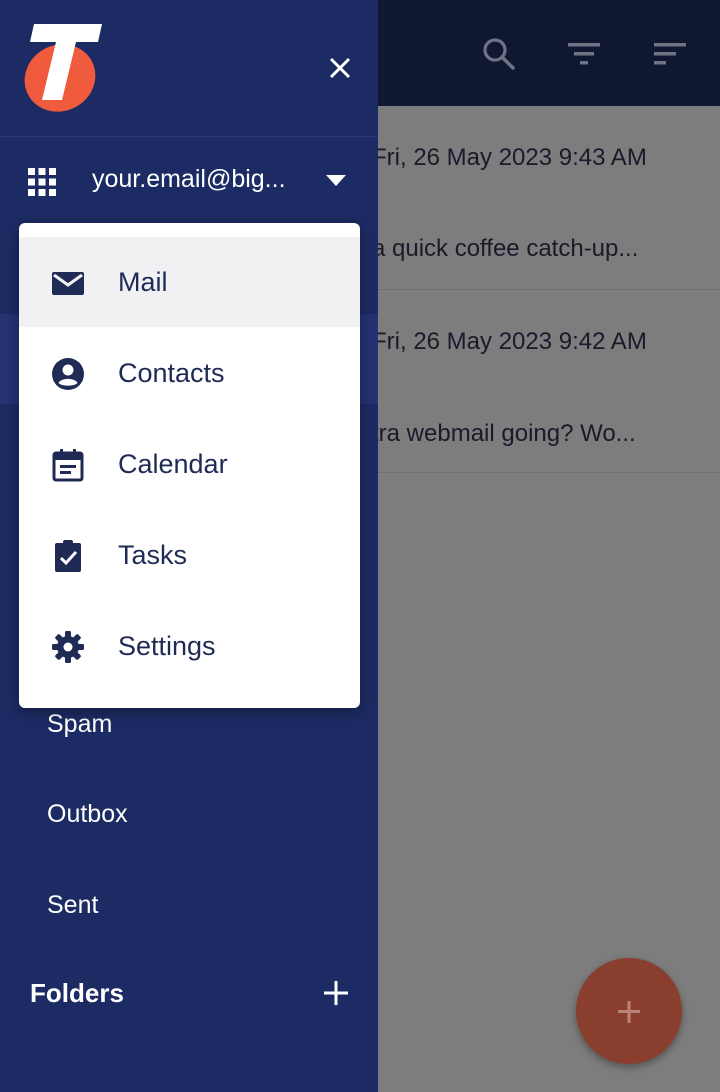 Image resolution: width=720 pixels, height=1092 pixels. What do you see at coordinates (77, 993) in the screenshot?
I see `folders-heading: Folders` at bounding box center [77, 993].